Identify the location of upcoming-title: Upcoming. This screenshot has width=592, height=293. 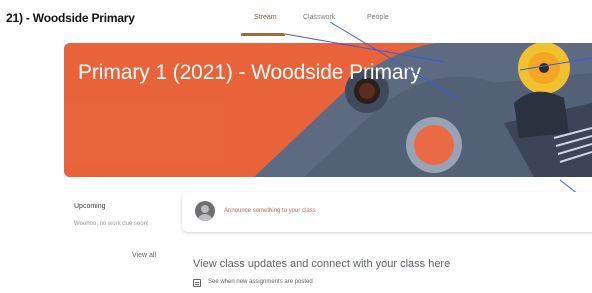
(90, 206).